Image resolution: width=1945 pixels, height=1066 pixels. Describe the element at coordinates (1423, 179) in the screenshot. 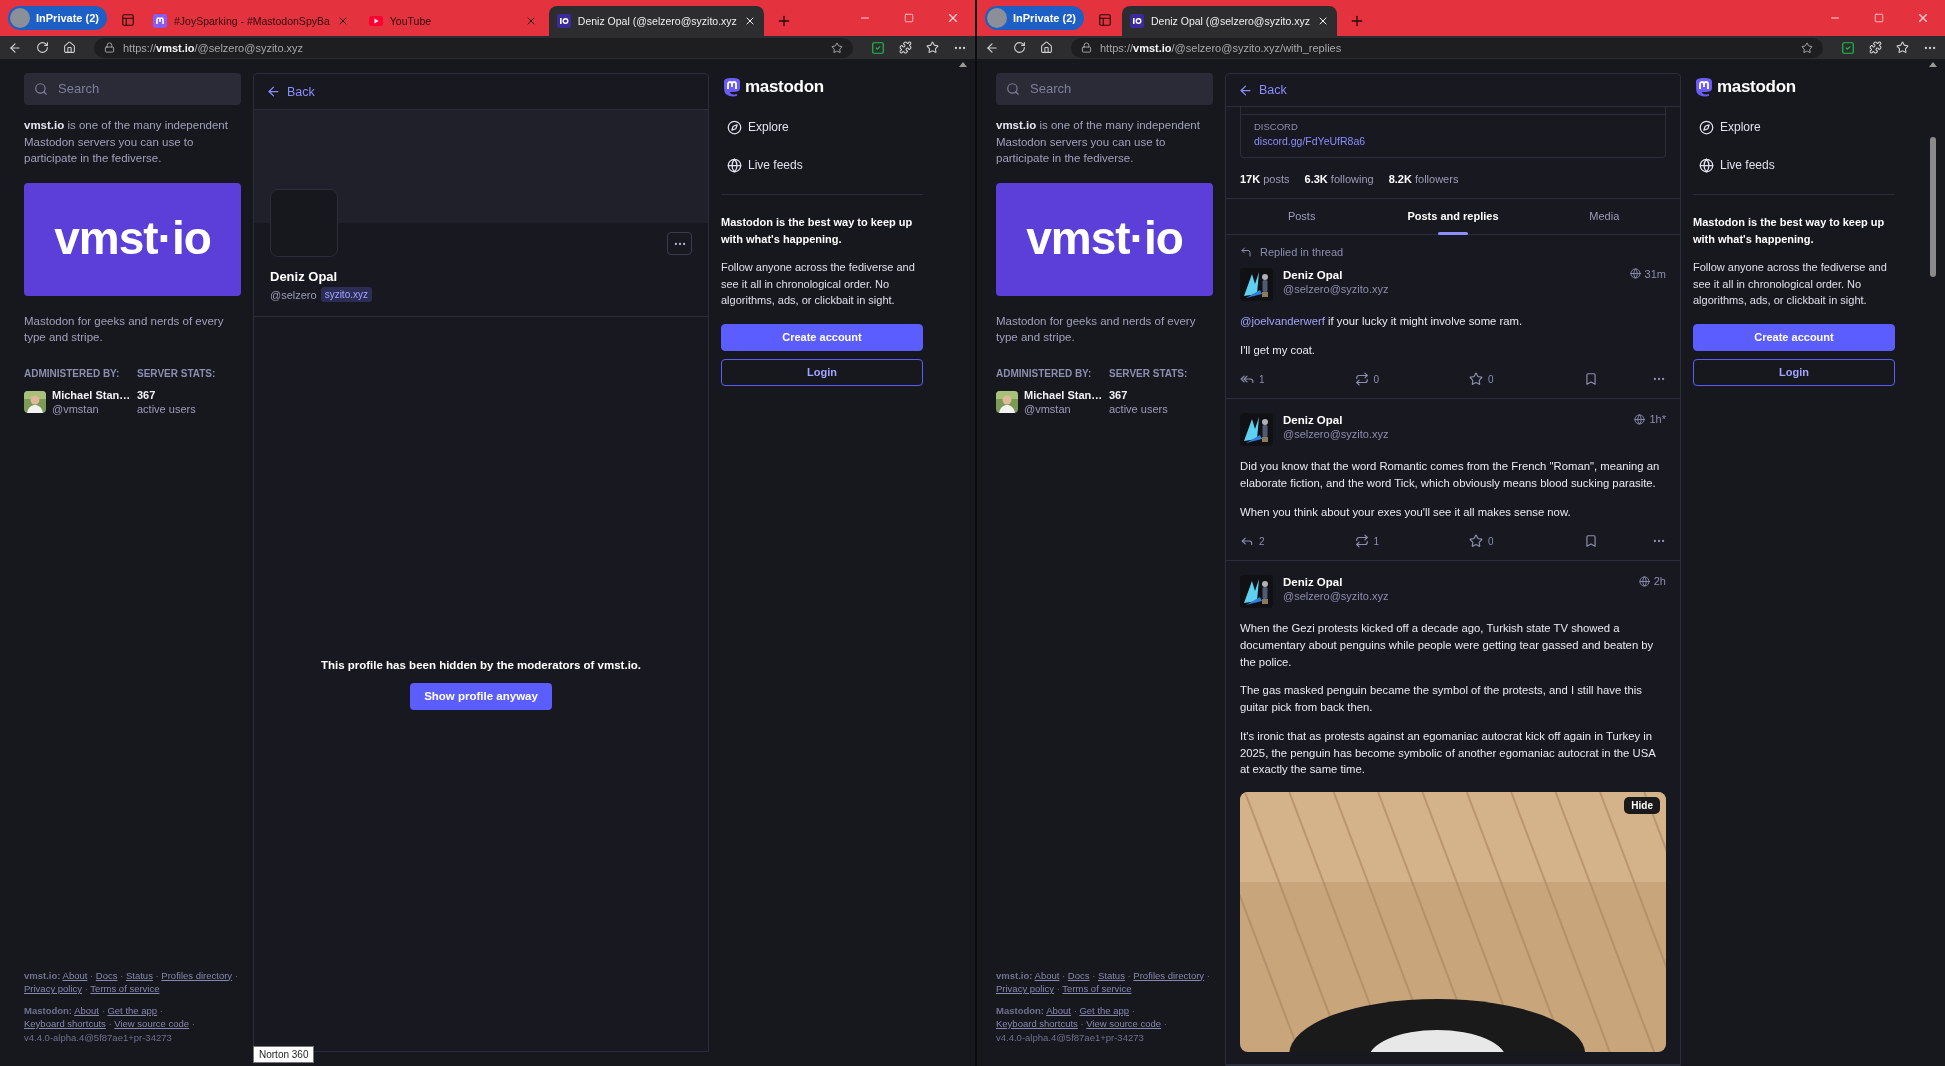

I see `stat-link: 8.2K followers` at that location.